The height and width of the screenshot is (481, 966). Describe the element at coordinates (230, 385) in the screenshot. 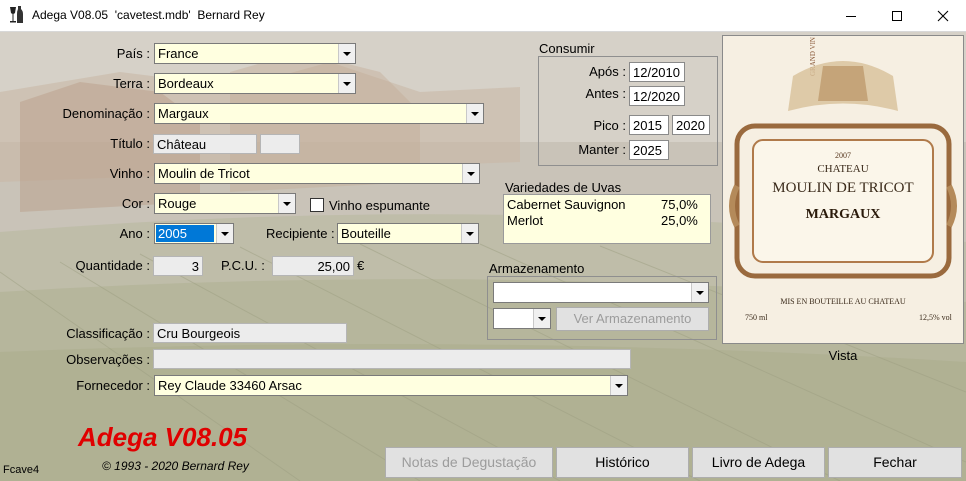

I see `fornecedor-value: Rey Claude 33460 Arsac` at that location.